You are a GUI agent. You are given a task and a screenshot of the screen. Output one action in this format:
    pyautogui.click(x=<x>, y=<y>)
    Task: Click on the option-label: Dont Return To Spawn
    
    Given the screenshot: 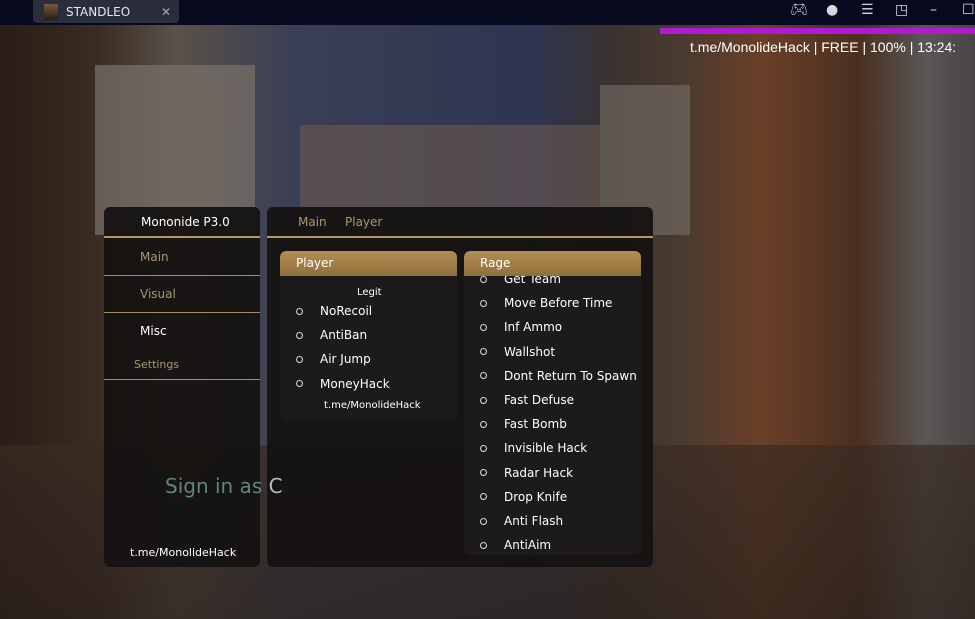 What is the action you would take?
    pyautogui.click(x=570, y=375)
    